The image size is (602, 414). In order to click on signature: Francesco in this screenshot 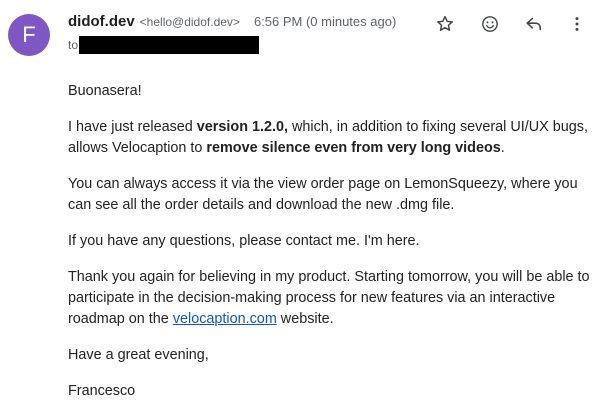, I will do `click(102, 391)`.